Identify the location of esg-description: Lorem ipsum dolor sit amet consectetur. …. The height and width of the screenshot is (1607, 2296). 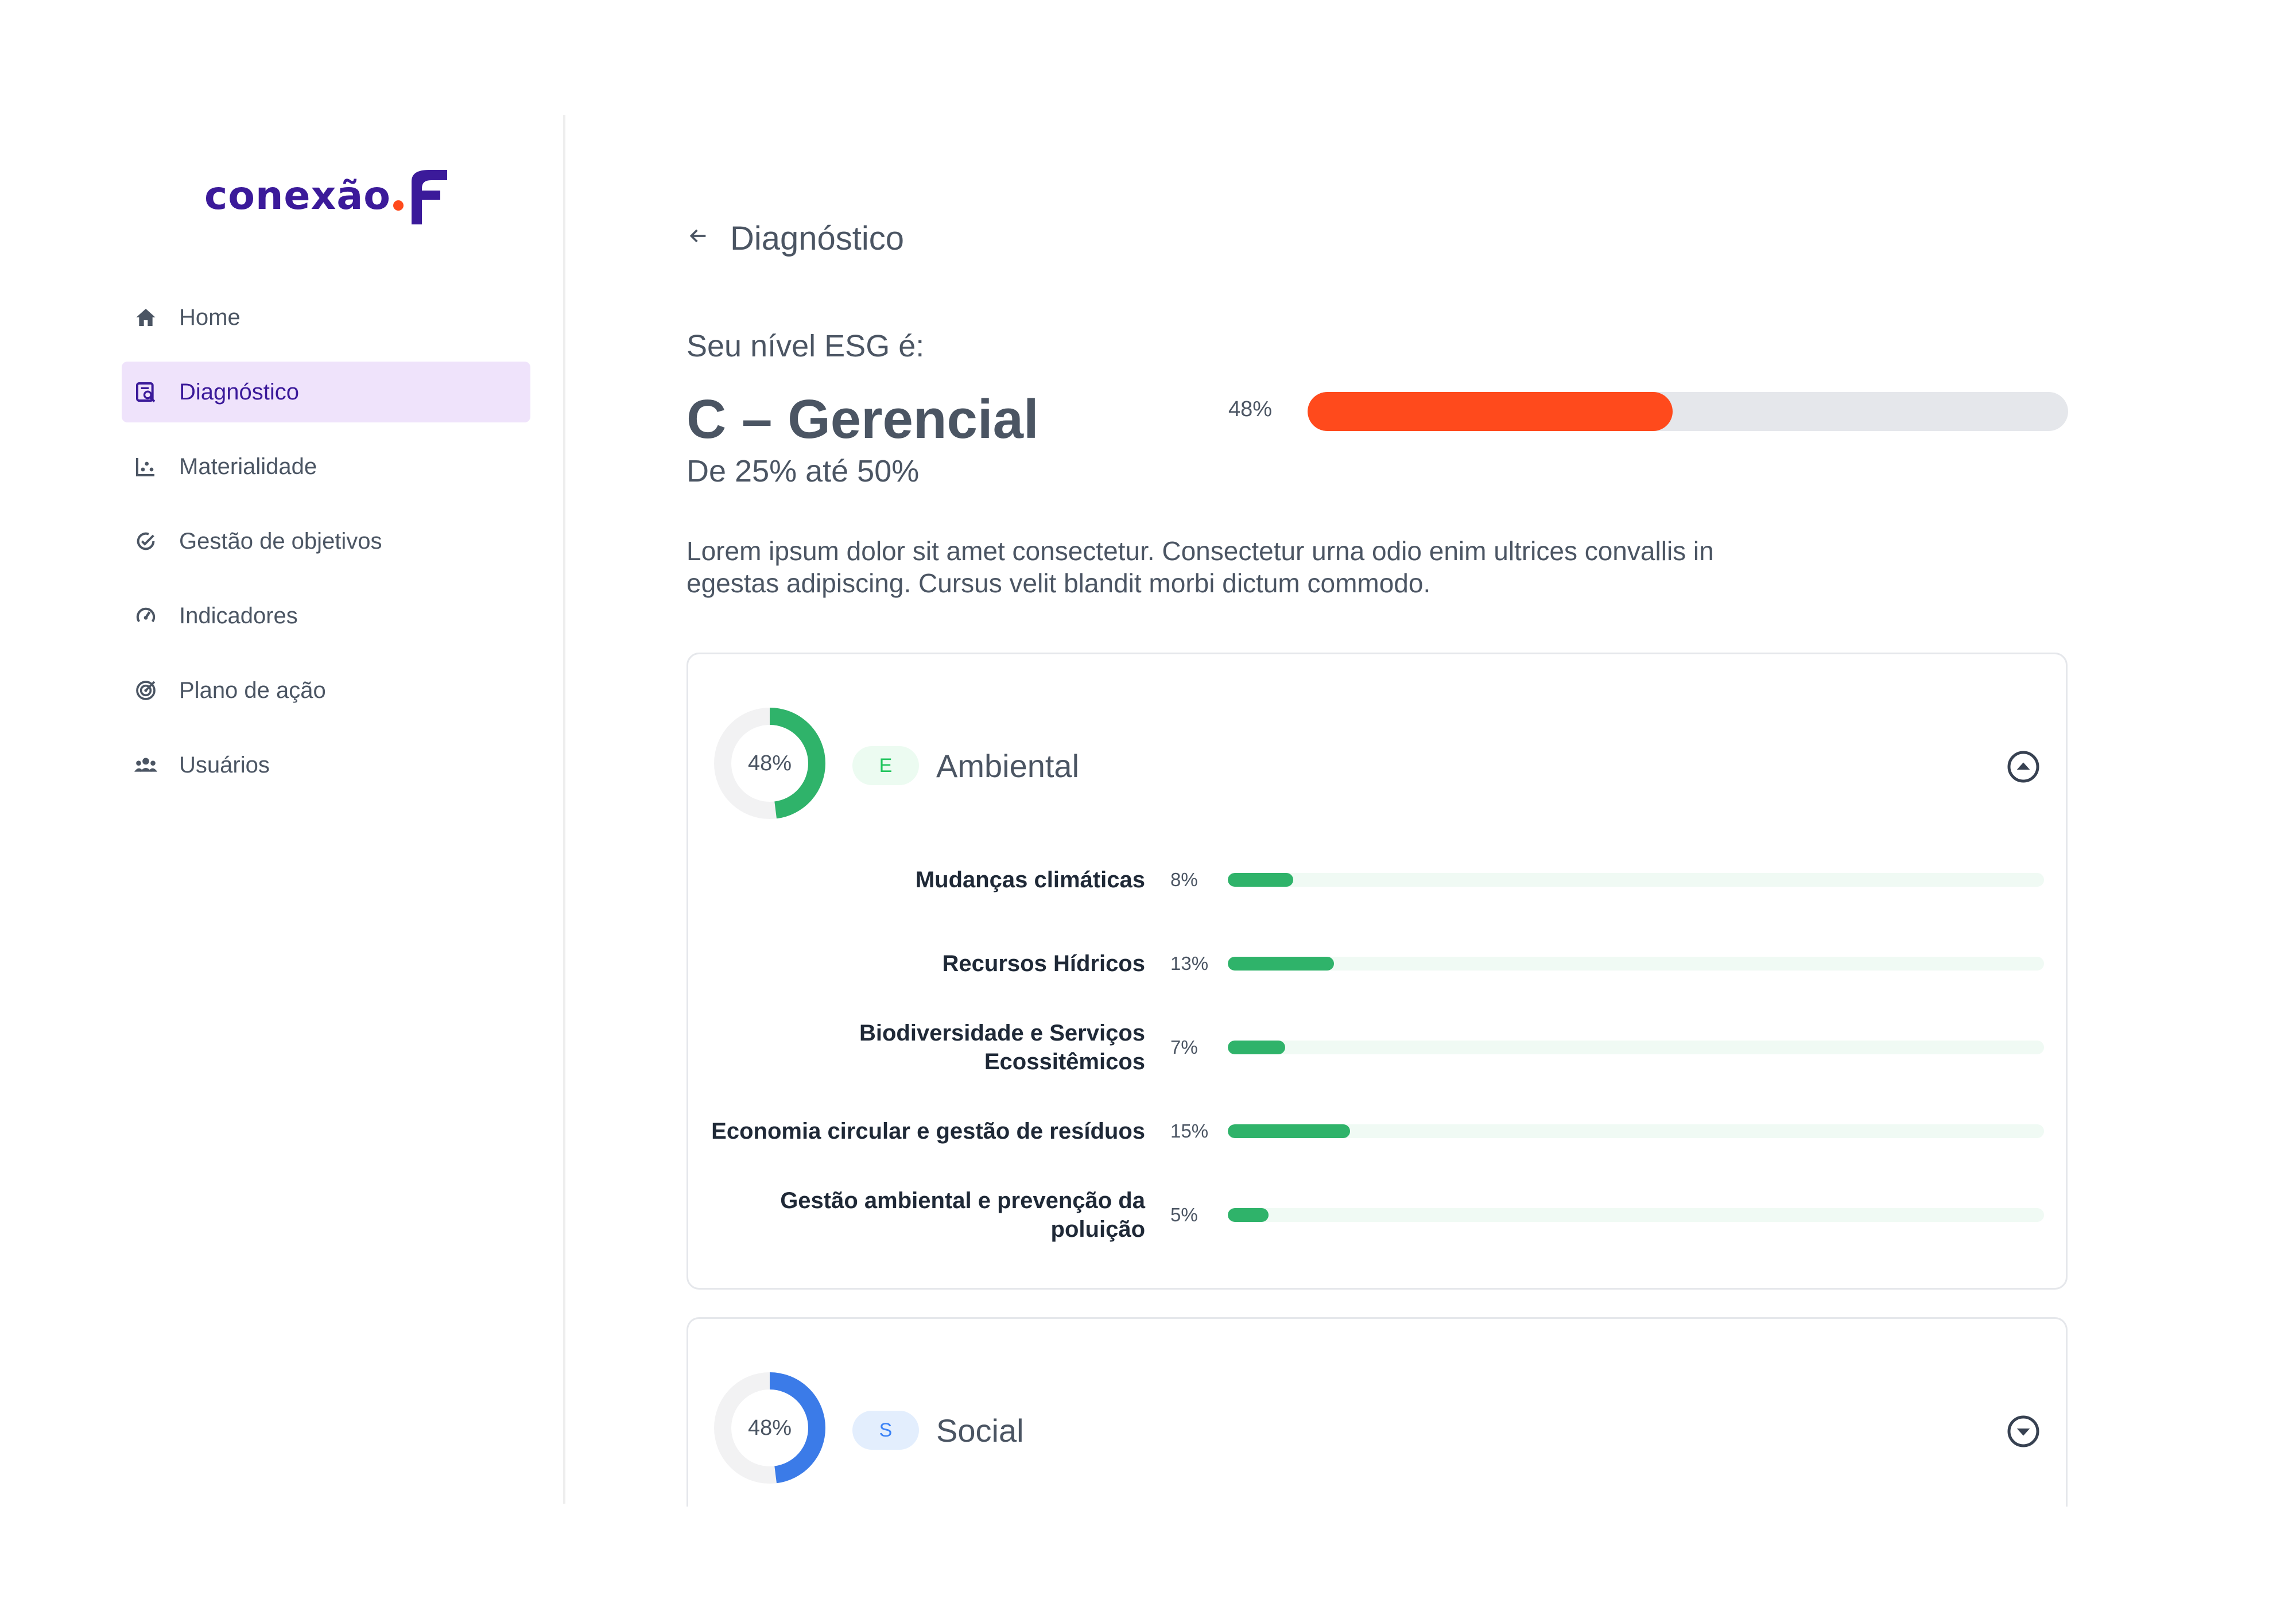
(1200, 567).